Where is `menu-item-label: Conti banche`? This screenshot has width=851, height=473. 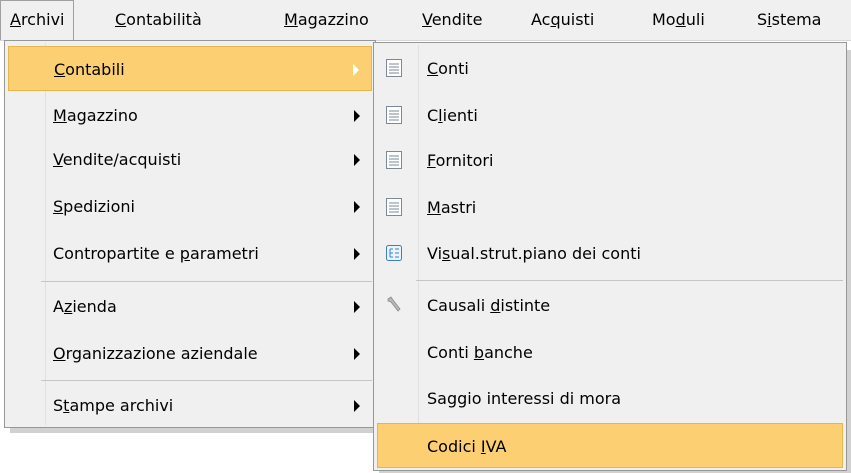
menu-item-label: Conti banche is located at coordinates (480, 352).